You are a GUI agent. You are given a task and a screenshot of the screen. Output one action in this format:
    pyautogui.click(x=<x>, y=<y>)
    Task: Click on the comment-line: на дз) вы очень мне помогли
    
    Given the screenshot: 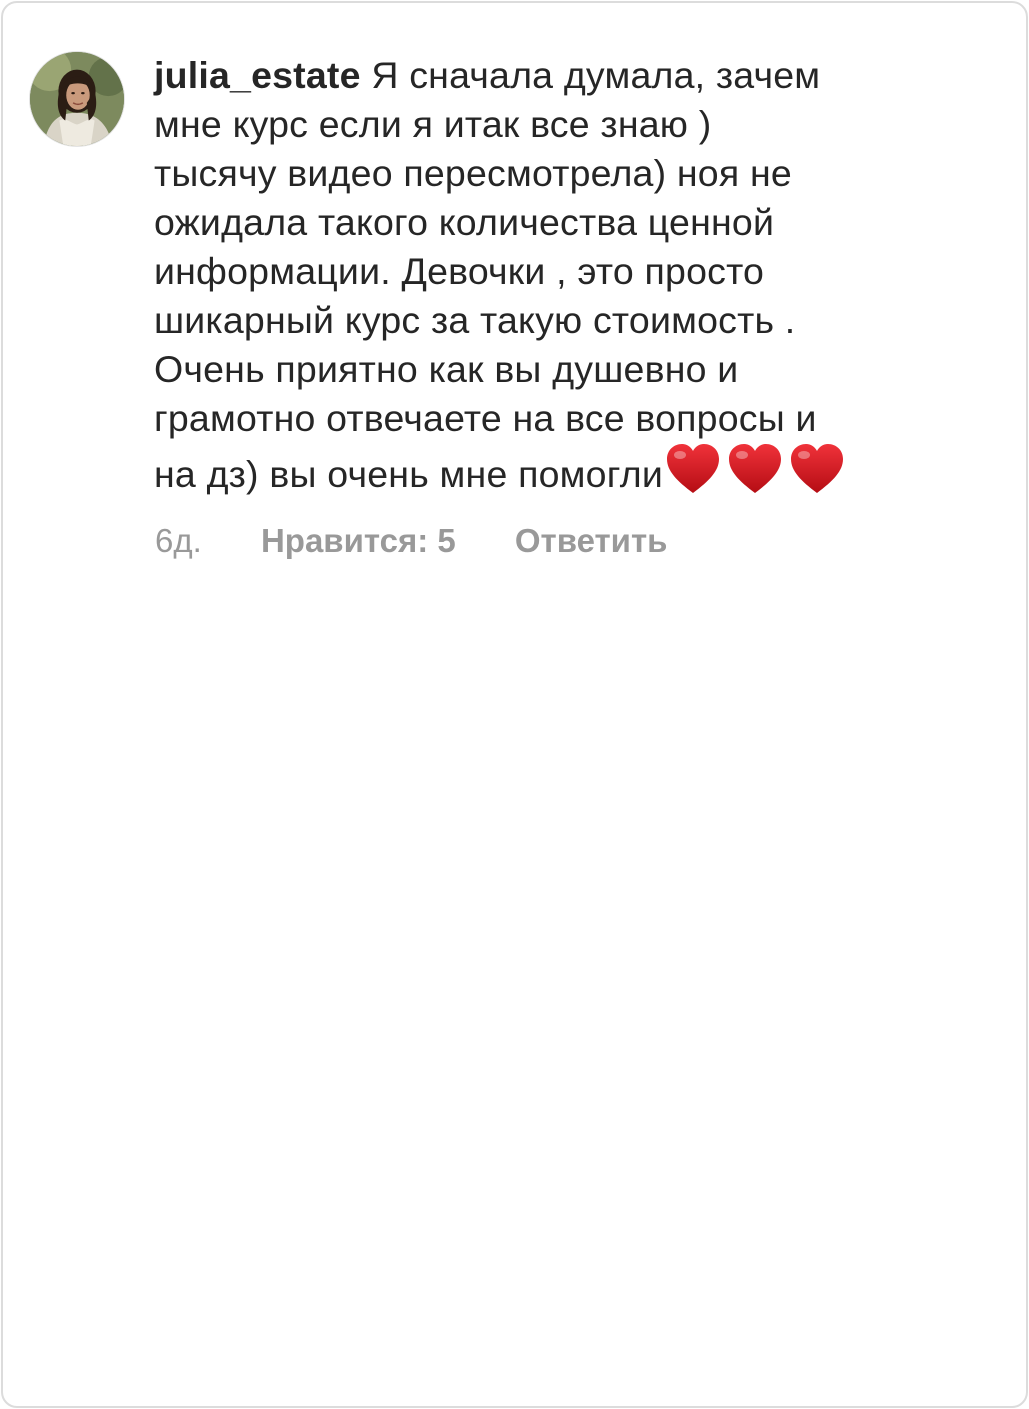 What is the action you would take?
    pyautogui.click(x=554, y=475)
    